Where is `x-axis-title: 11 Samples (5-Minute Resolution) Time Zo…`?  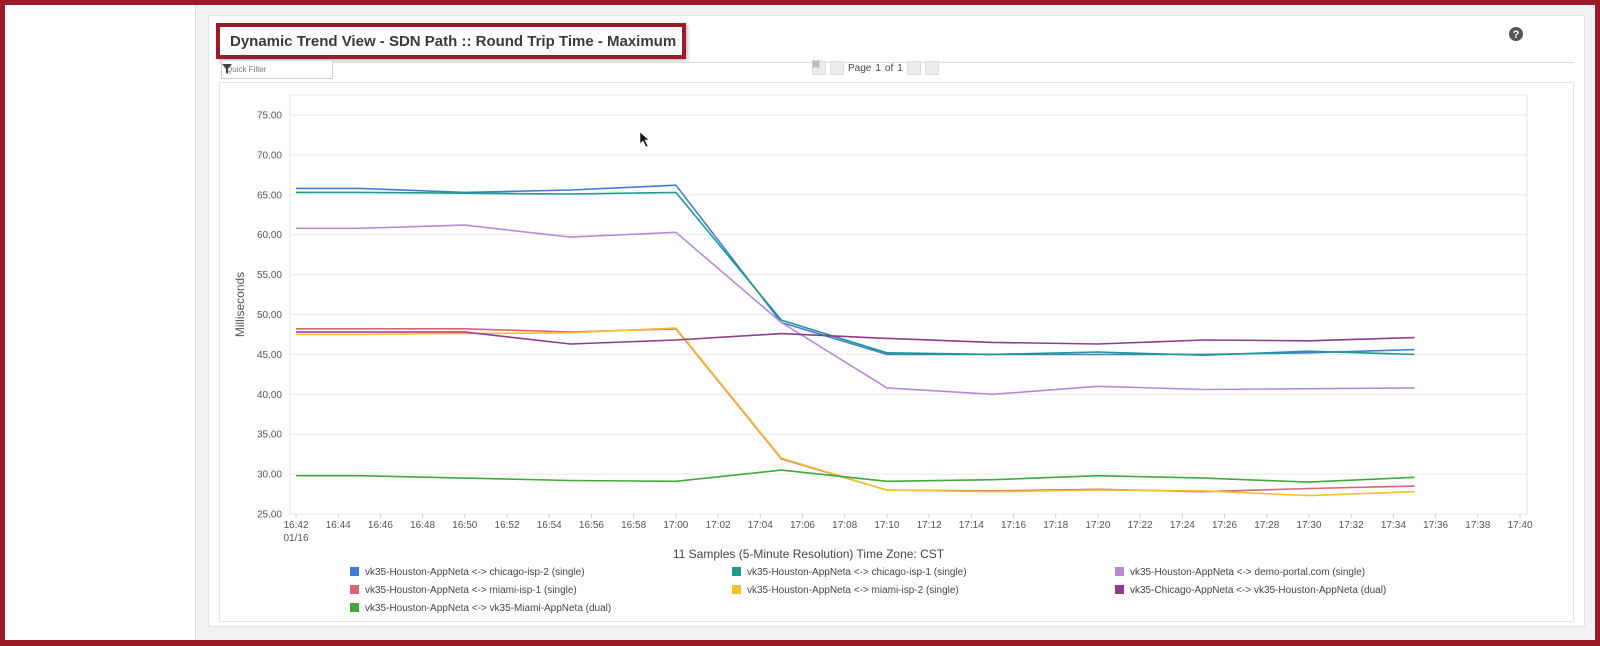 x-axis-title: 11 Samples (5-Minute Resolution) Time Zo… is located at coordinates (809, 554).